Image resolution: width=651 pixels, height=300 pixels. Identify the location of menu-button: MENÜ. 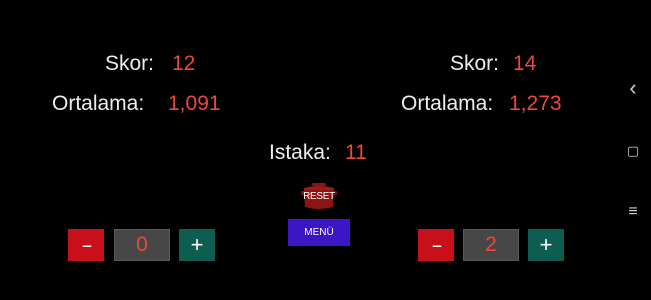
(319, 232).